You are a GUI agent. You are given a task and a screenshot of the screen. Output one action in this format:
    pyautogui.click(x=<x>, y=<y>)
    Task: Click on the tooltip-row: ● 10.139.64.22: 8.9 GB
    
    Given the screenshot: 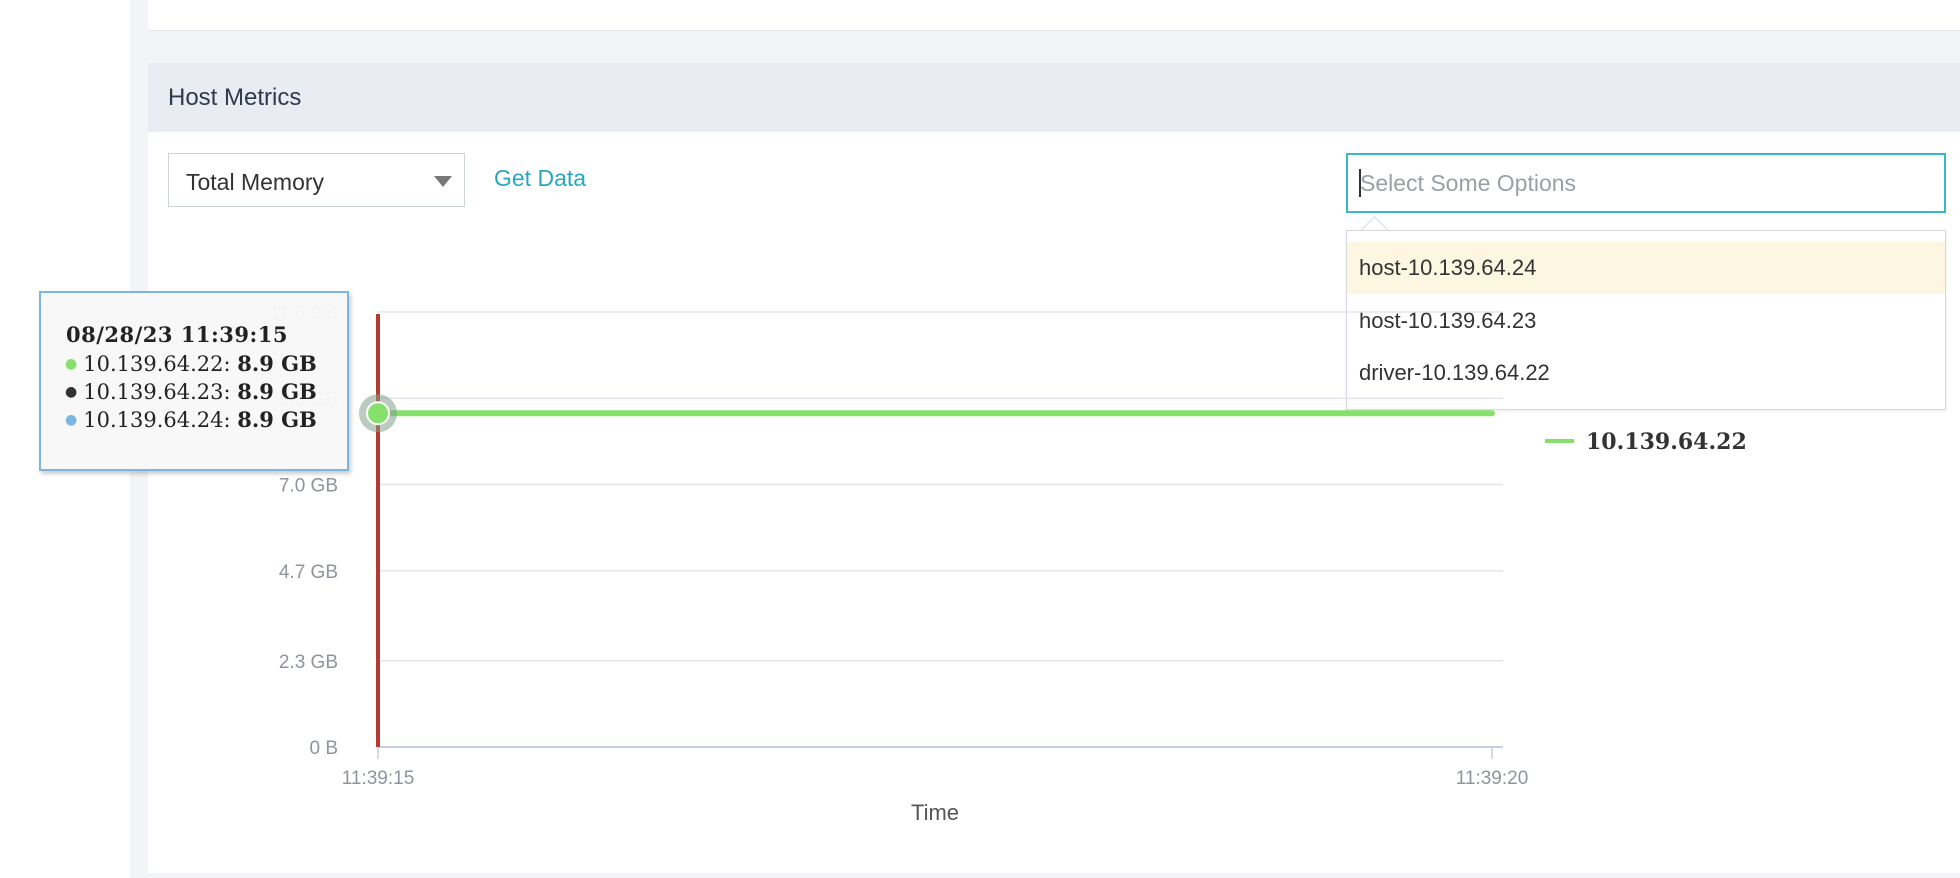 What is the action you would take?
    pyautogui.click(x=191, y=363)
    